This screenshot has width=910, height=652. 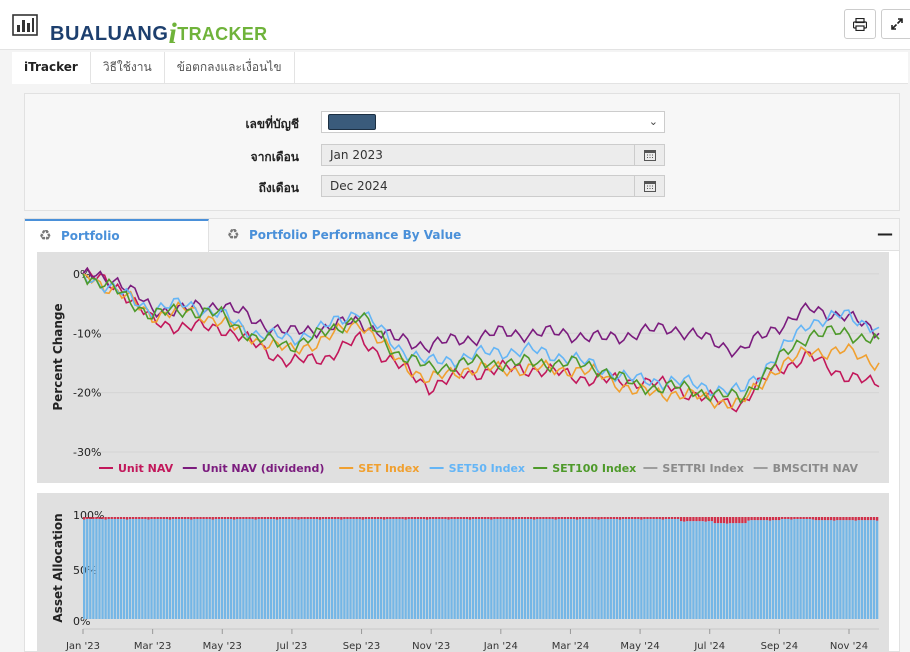 What do you see at coordinates (885, 234) in the screenshot?
I see `collapse-icon: —` at bounding box center [885, 234].